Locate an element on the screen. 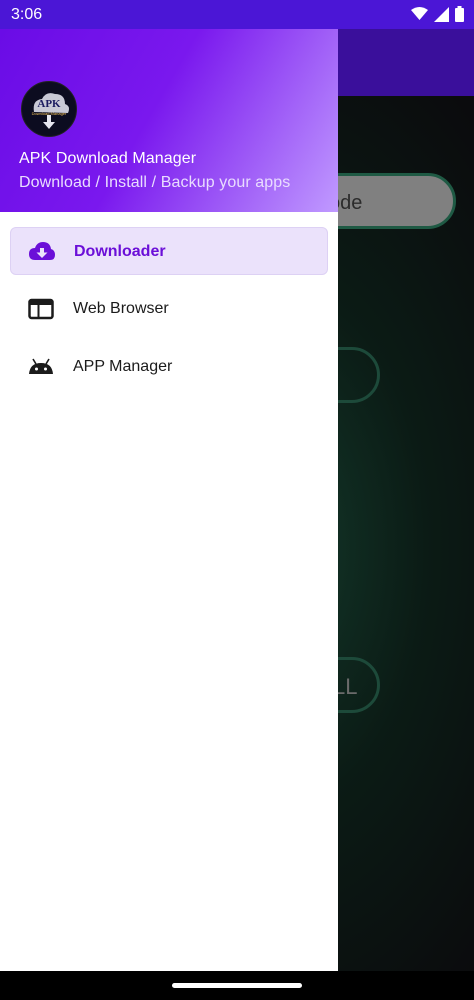 The width and height of the screenshot is (474, 1000). menu-item-label: Web Browser is located at coordinates (121, 308).